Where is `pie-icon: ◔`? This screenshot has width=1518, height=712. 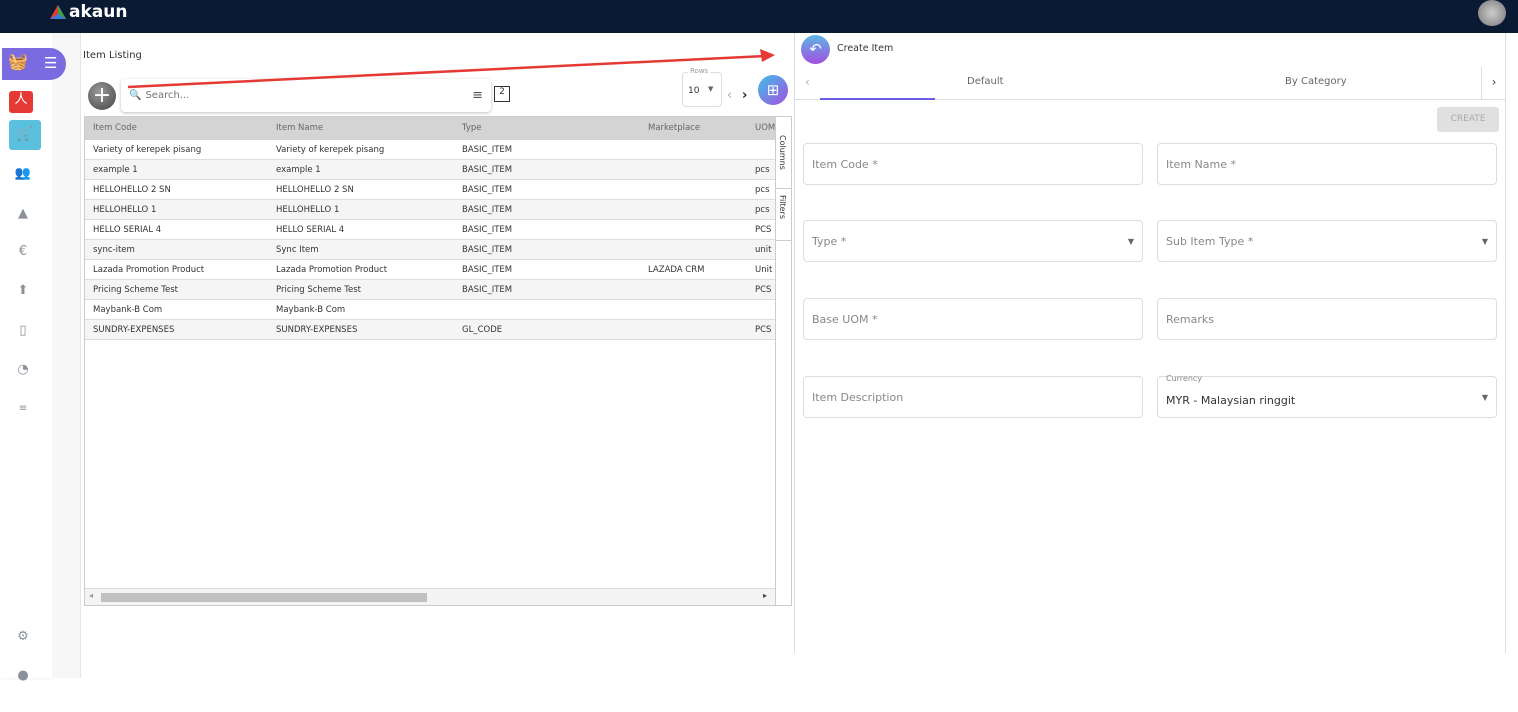
pie-icon: ◔ is located at coordinates (23, 370).